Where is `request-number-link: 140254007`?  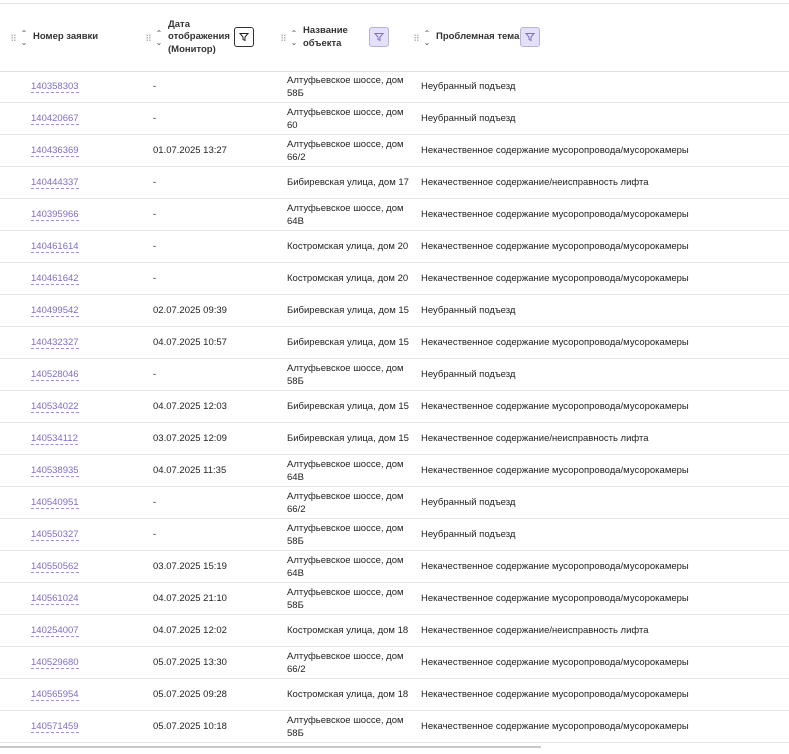
request-number-link: 140254007 is located at coordinates (55, 631).